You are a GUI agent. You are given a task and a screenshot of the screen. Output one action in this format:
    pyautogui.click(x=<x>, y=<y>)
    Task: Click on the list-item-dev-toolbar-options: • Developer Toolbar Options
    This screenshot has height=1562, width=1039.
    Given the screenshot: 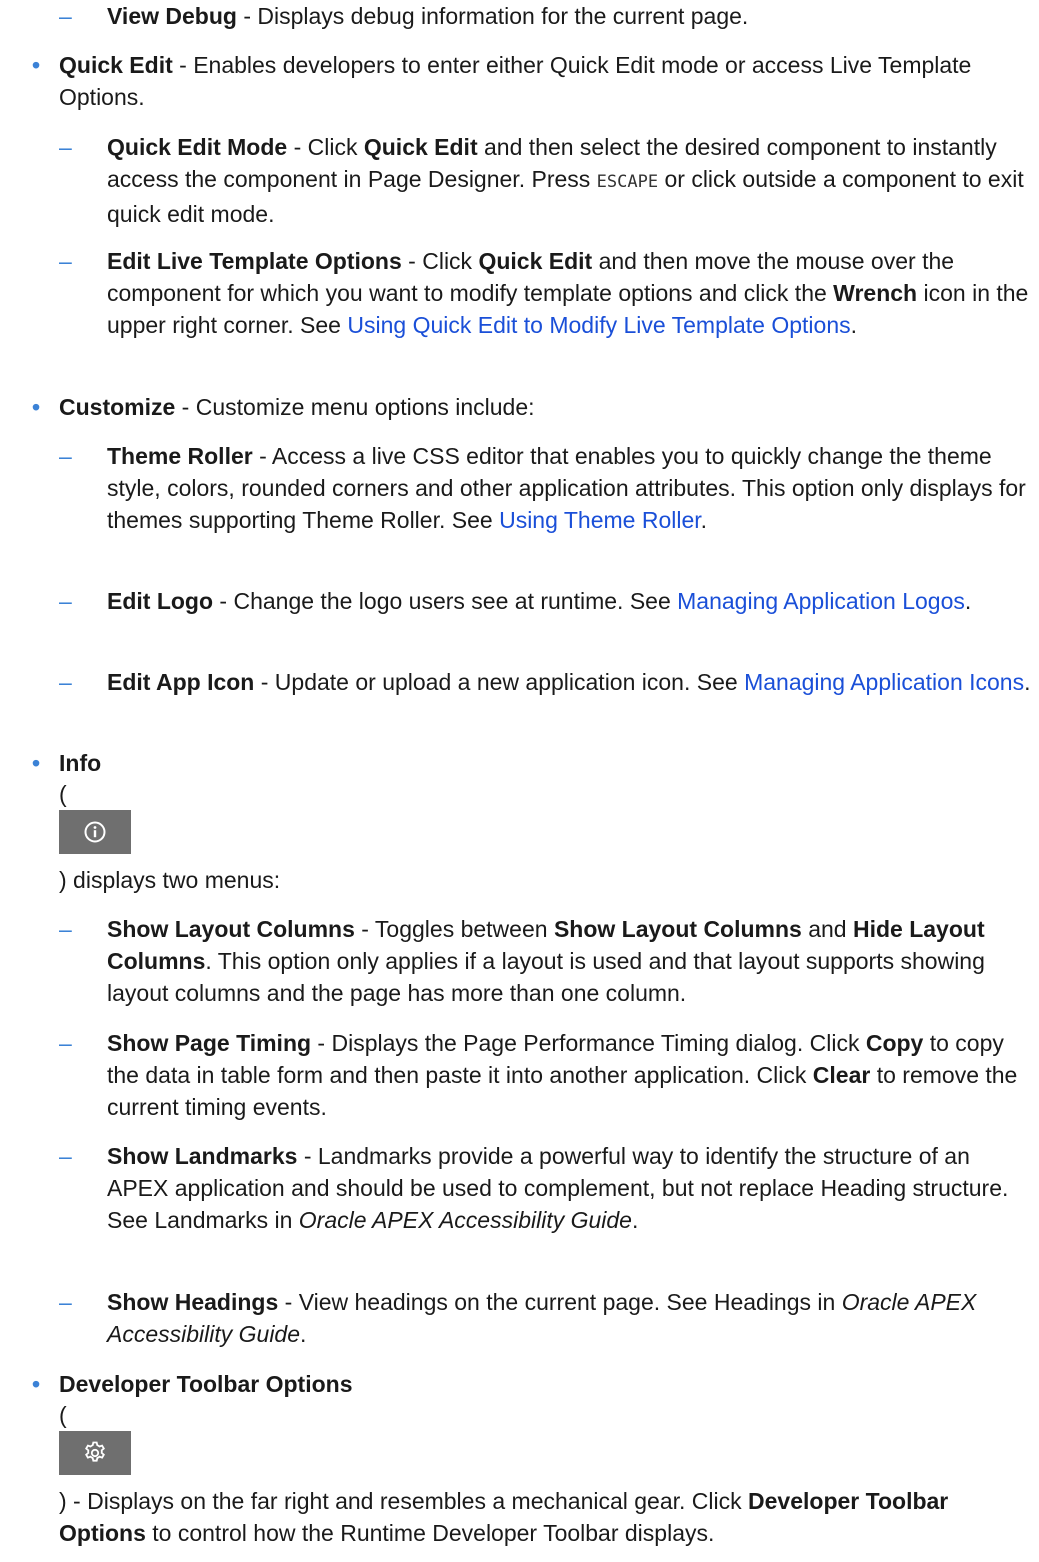 What is the action you would take?
    pyautogui.click(x=519, y=1384)
    